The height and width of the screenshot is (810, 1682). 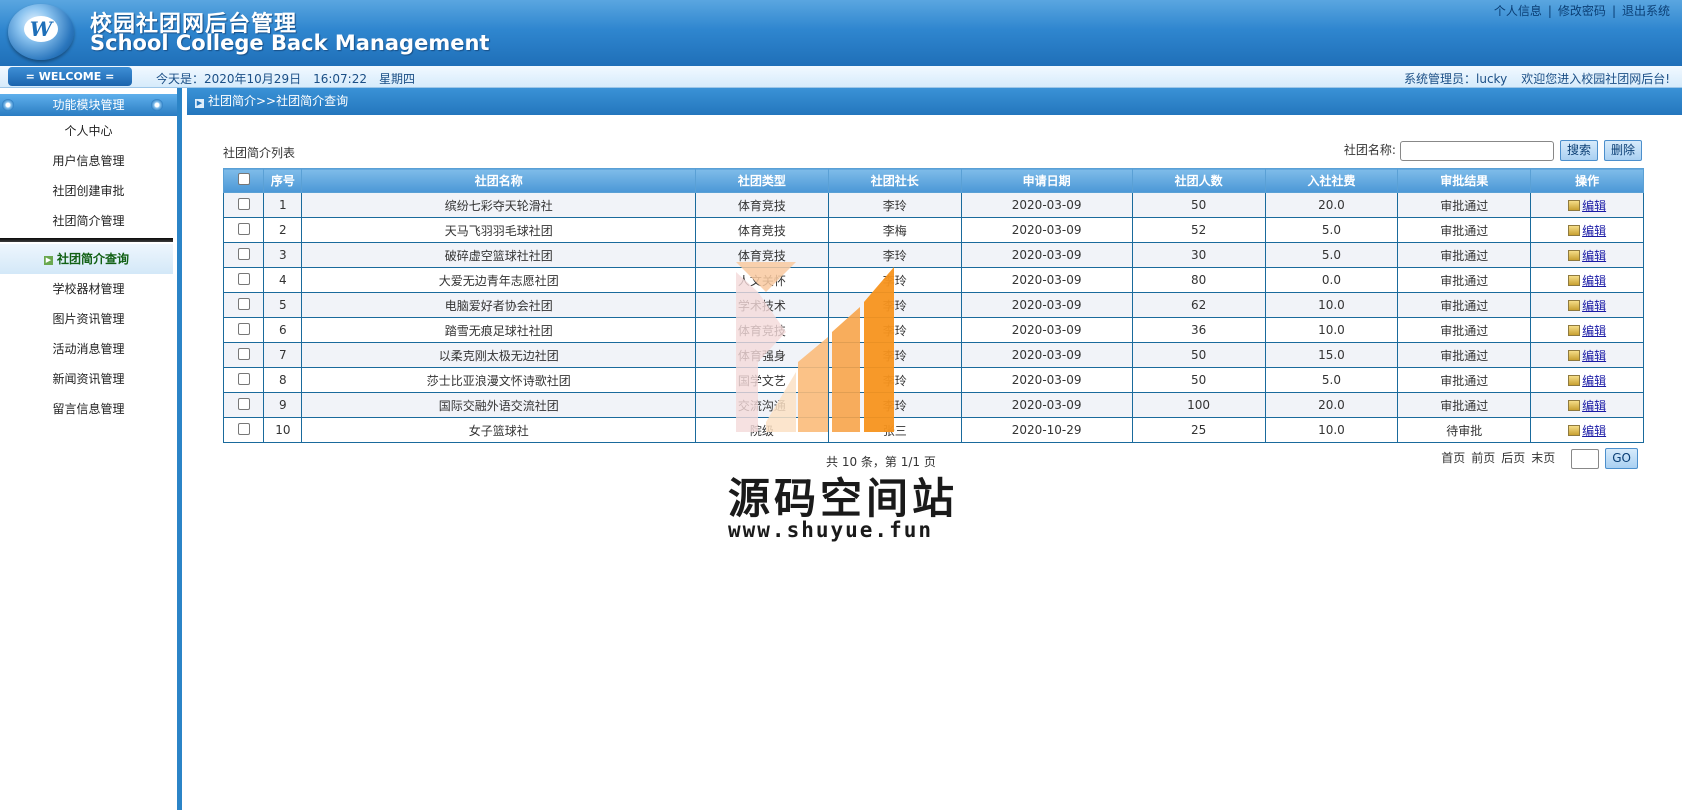 I want to click on table-cell-no: 8, so click(x=283, y=380).